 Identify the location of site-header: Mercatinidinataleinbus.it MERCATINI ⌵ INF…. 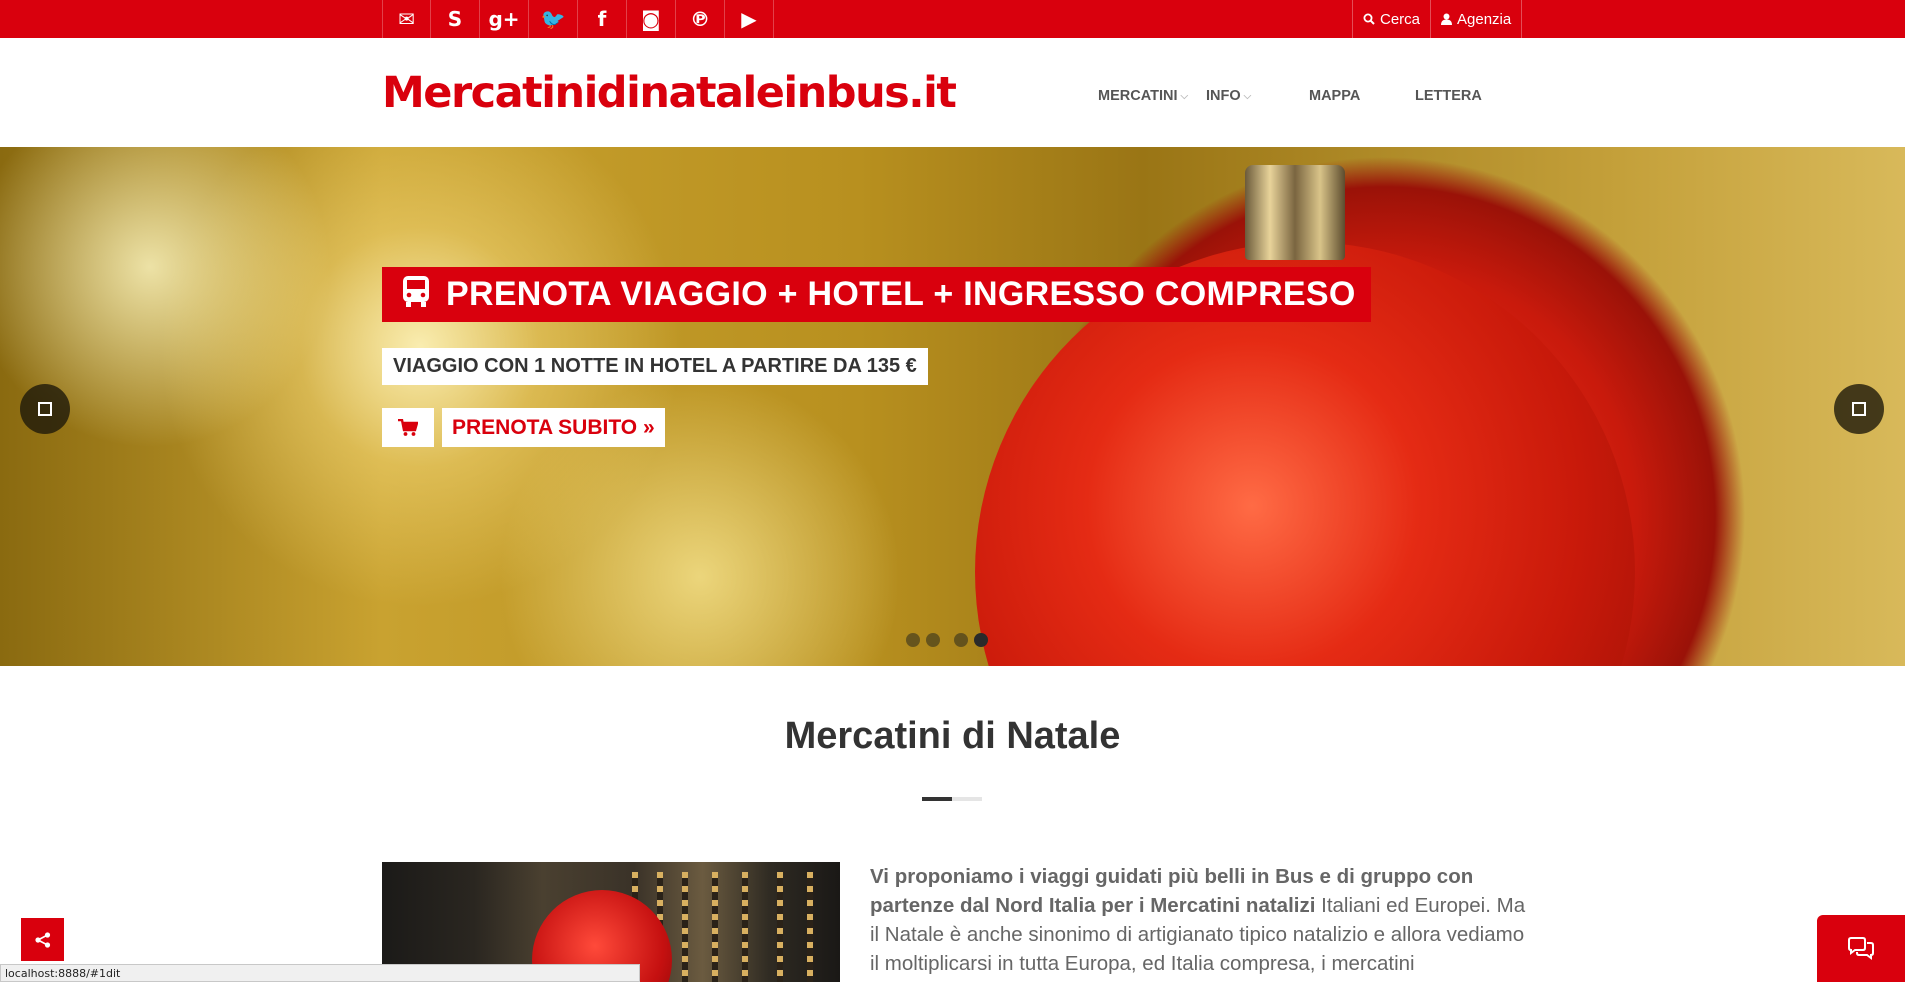
(952, 92).